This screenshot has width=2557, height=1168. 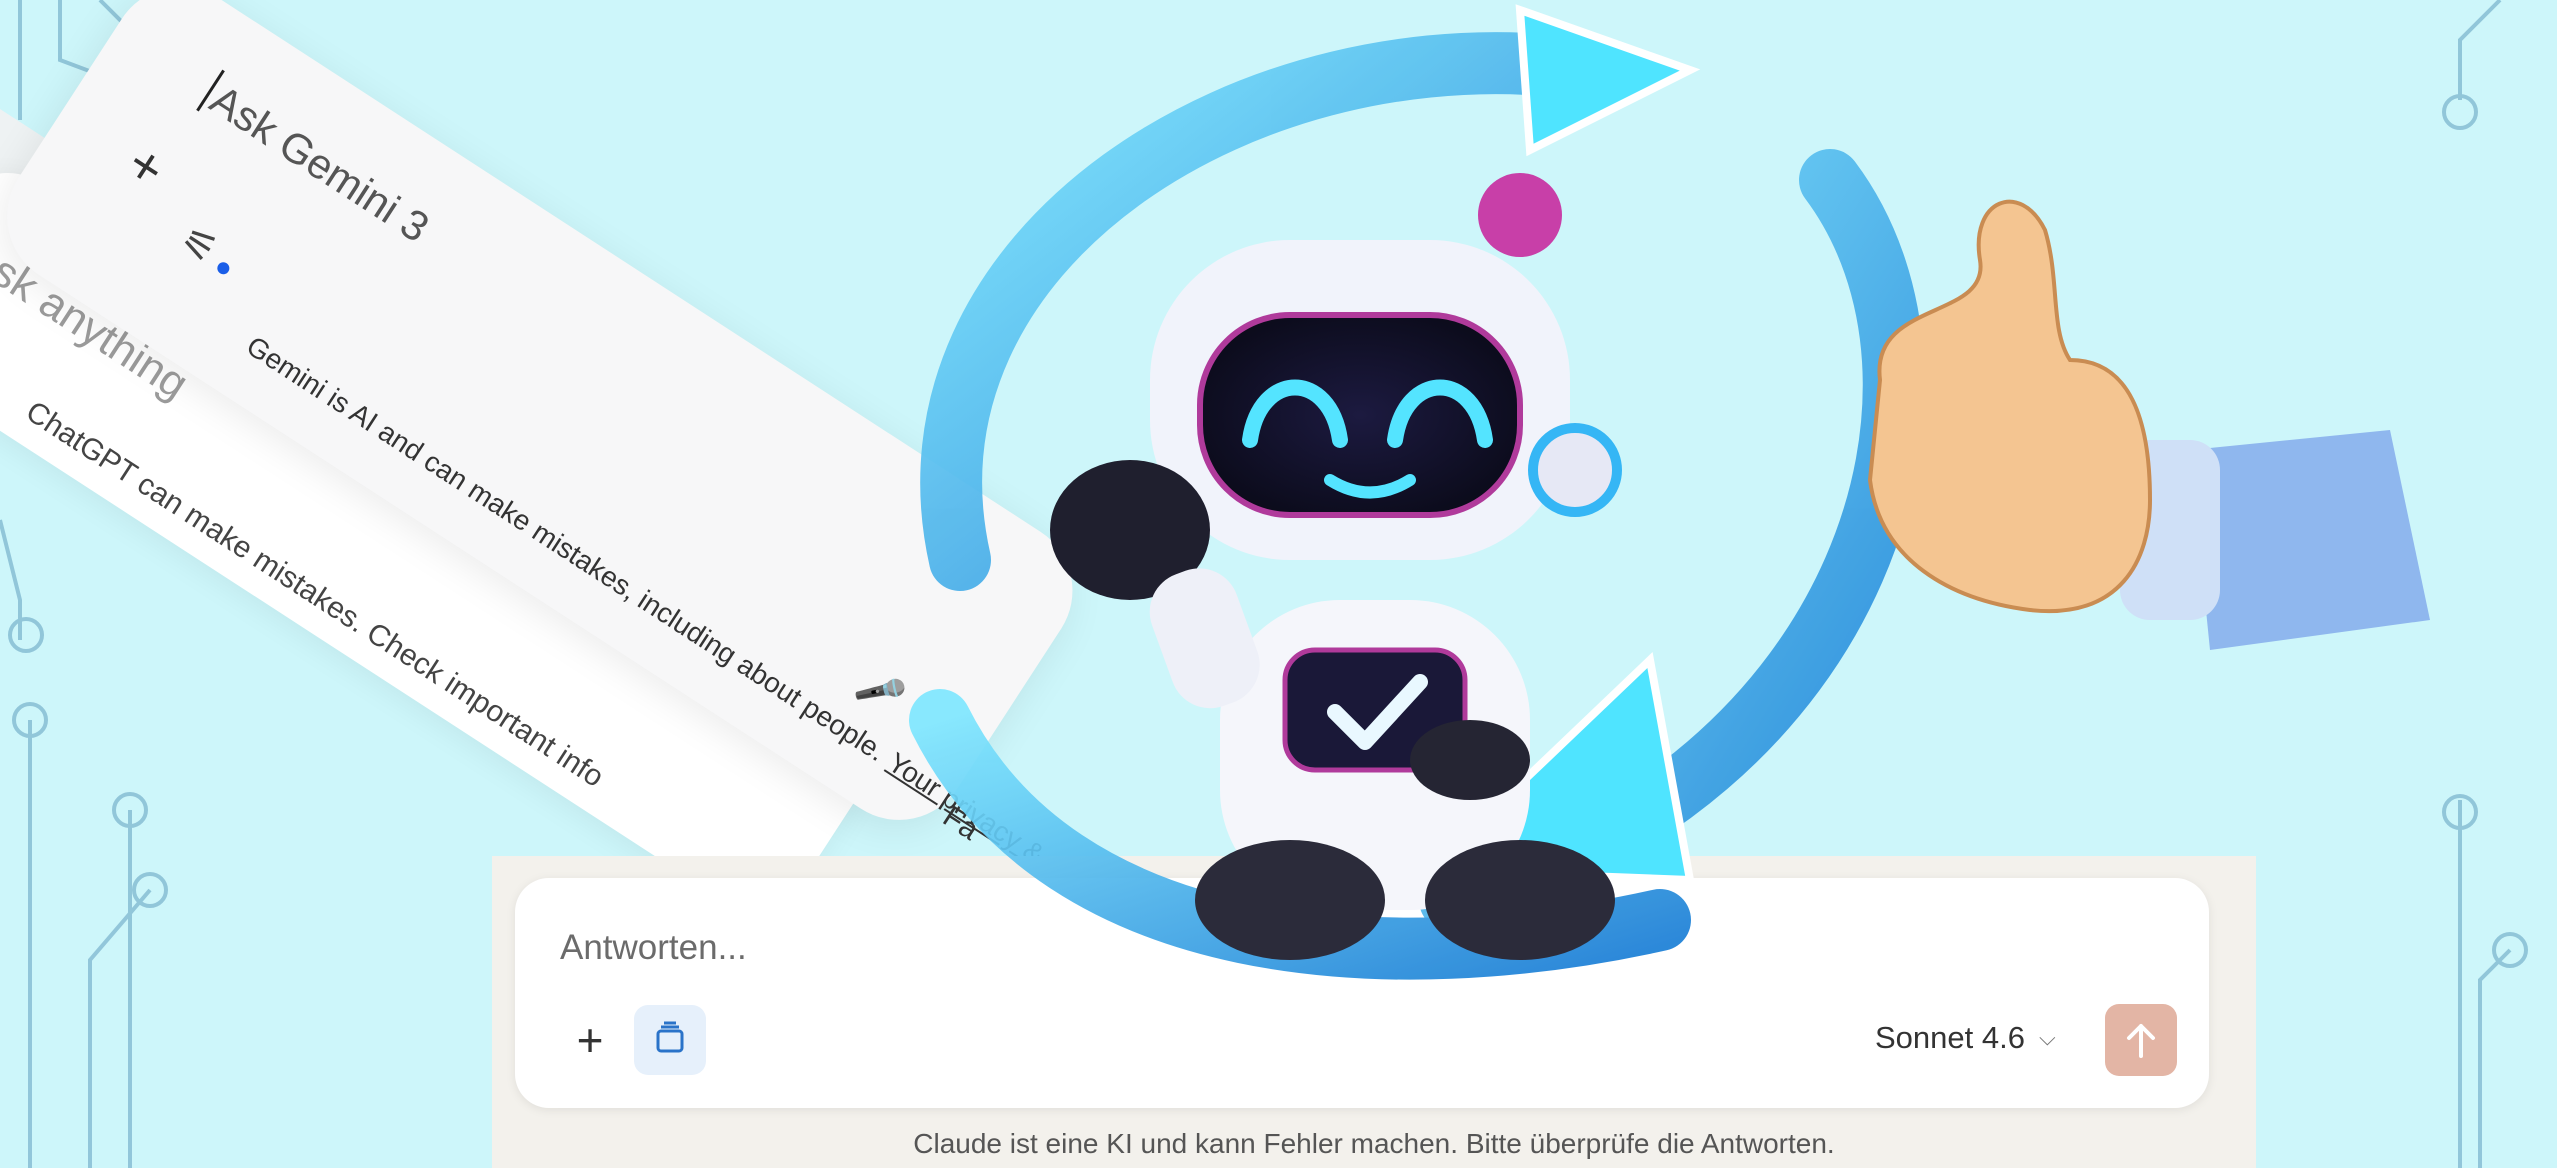 What do you see at coordinates (223, 268) in the screenshot?
I see `tools-indicator-dot` at bounding box center [223, 268].